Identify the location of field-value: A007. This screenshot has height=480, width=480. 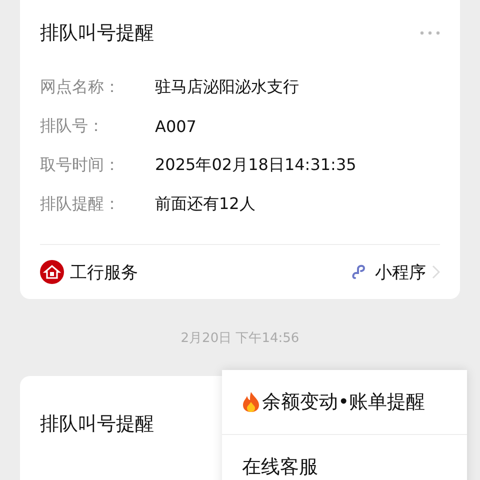
(175, 126).